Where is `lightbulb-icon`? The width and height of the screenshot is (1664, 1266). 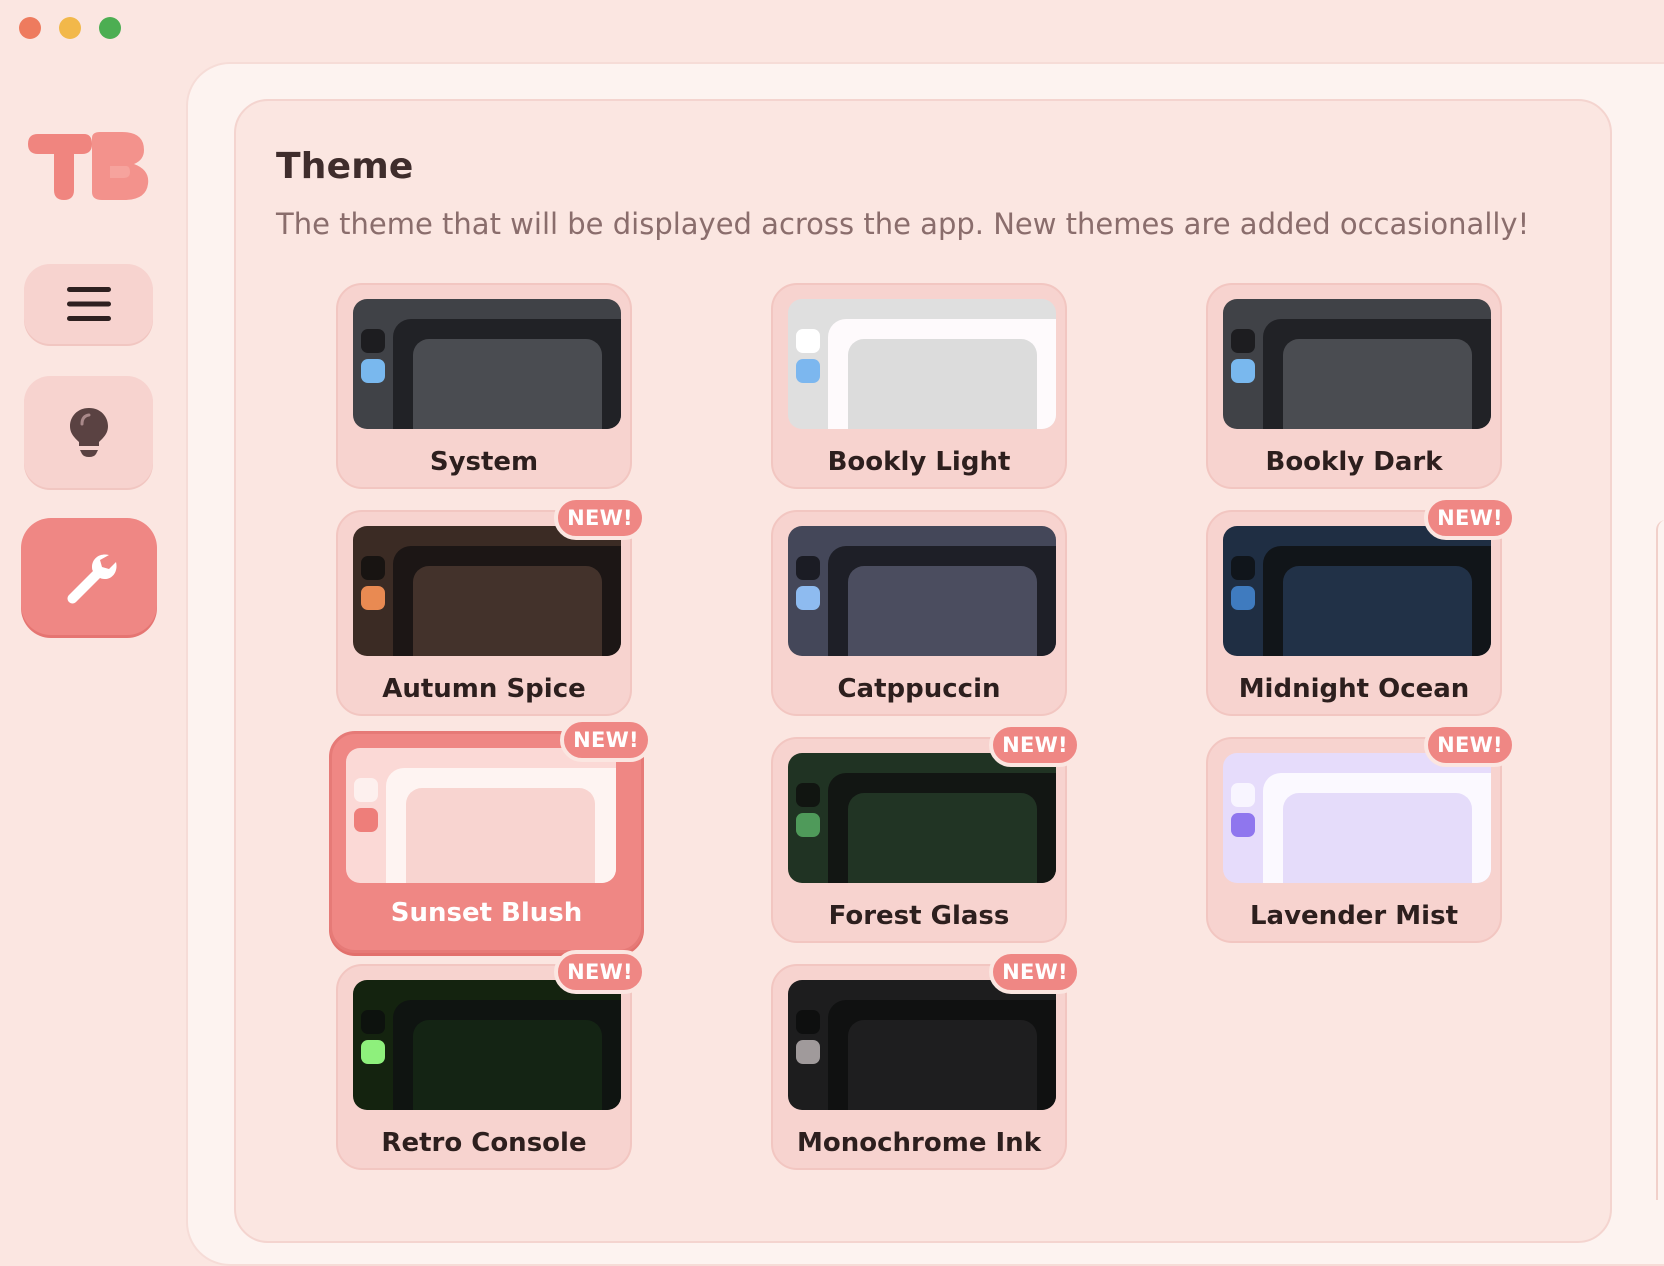
lightbulb-icon is located at coordinates (88, 432).